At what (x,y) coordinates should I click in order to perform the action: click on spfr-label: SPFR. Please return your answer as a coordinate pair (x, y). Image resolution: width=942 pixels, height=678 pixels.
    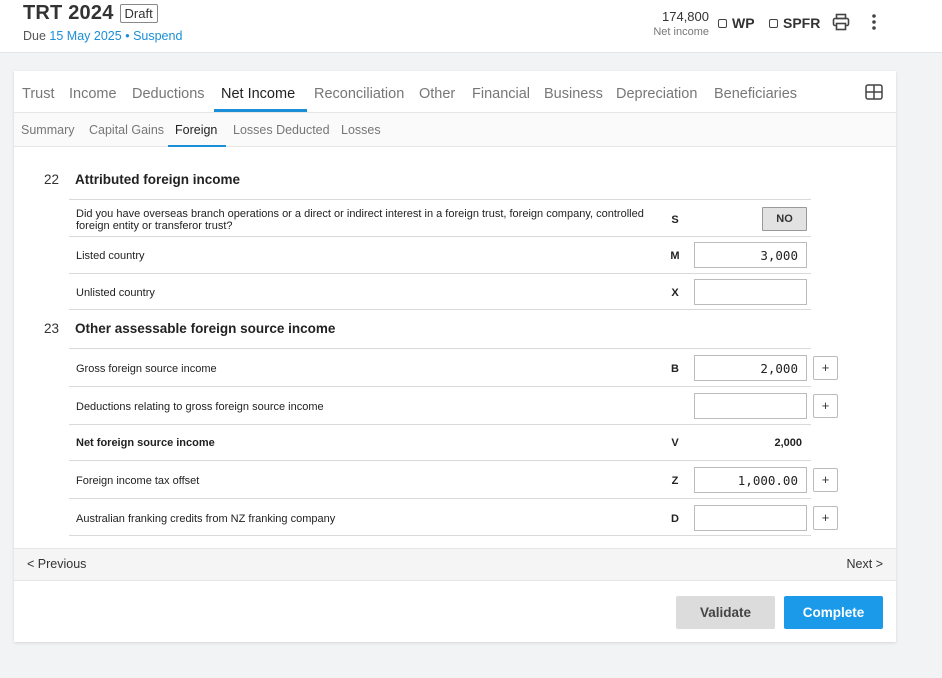
    Looking at the image, I should click on (802, 23).